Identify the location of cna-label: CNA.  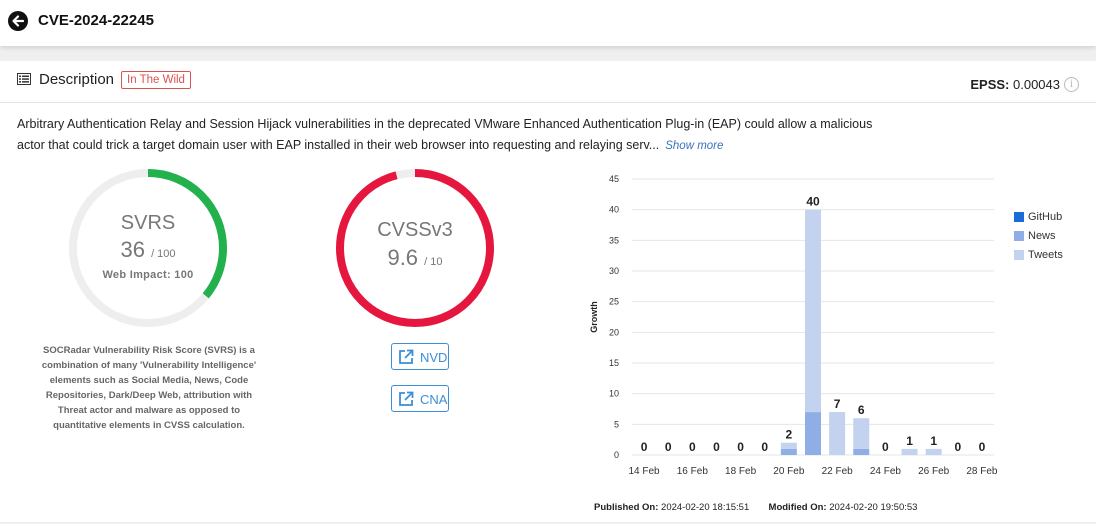
(434, 399).